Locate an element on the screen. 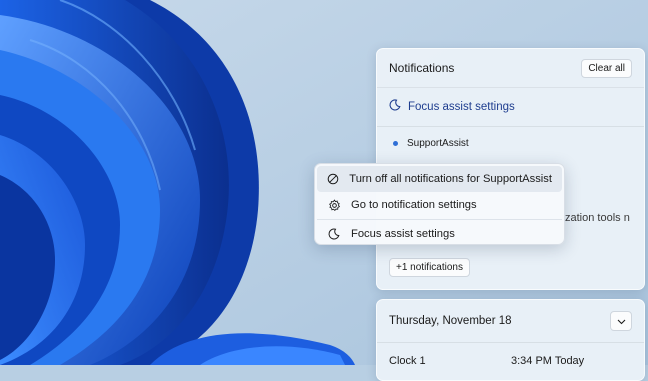 The image size is (648, 381). clock-time: 3:34 PM Today is located at coordinates (548, 361).